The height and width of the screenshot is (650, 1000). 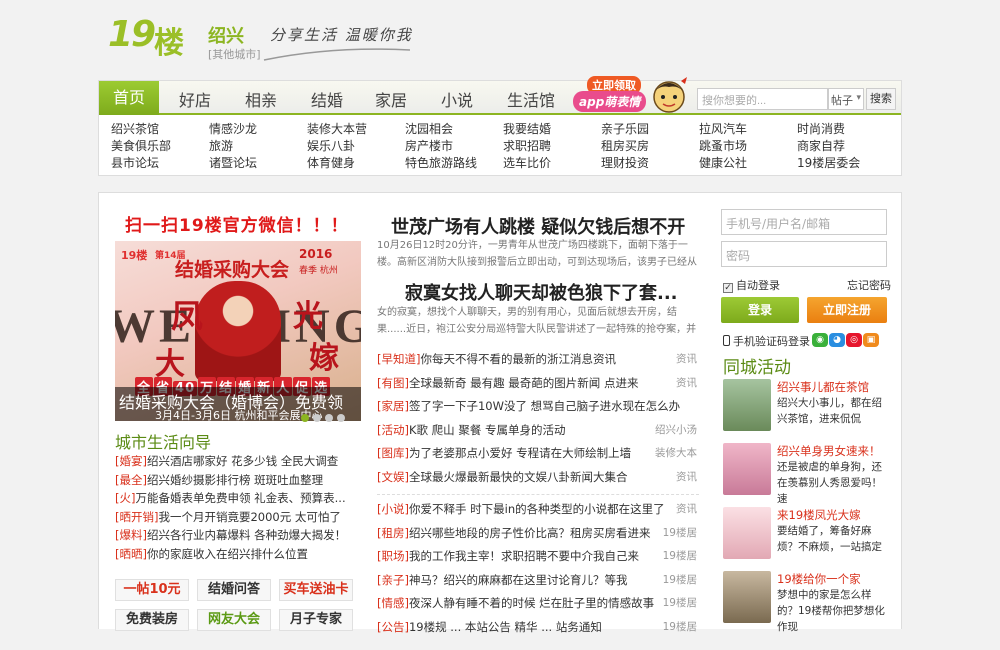 I want to click on sublink: 商家自荐, so click(x=846, y=146).